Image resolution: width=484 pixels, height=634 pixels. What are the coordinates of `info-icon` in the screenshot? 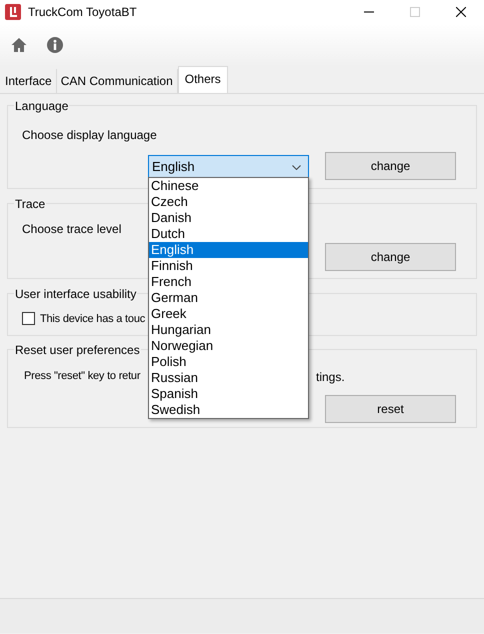 It's located at (55, 45).